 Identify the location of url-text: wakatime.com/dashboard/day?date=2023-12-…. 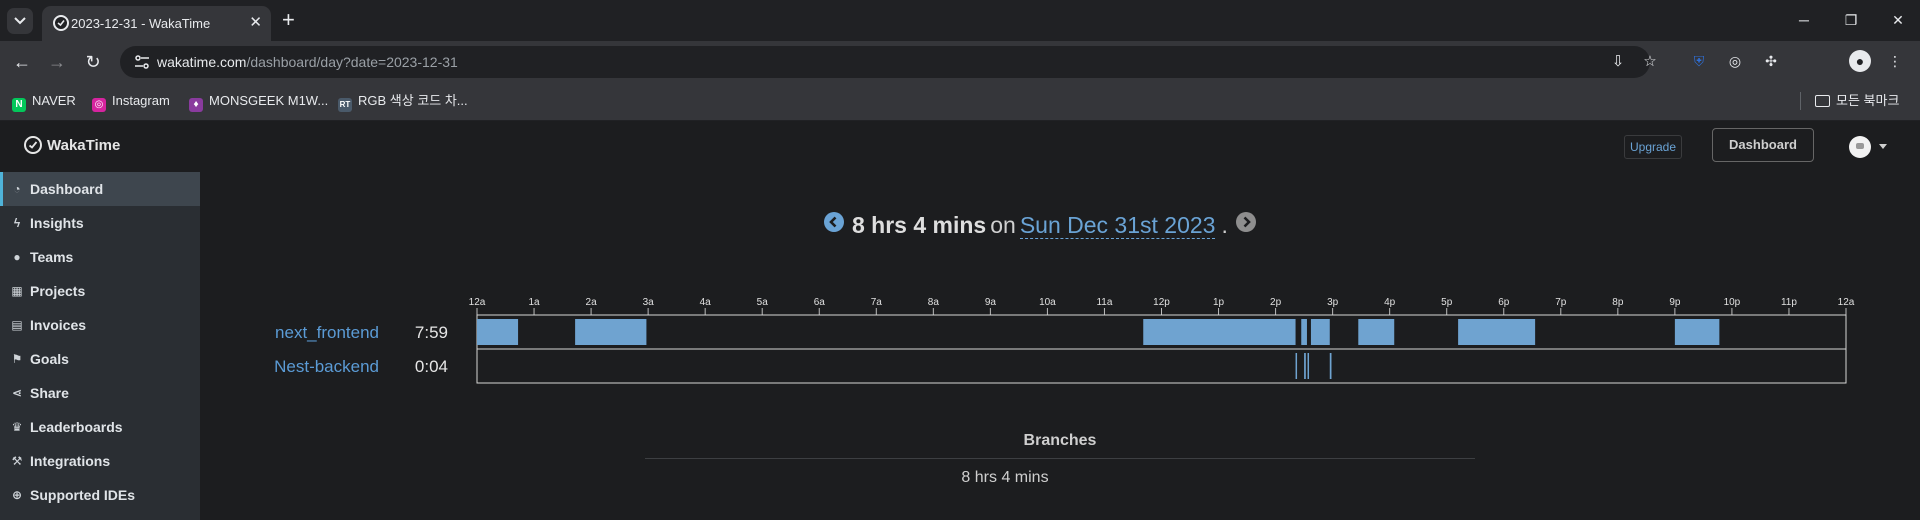
(307, 62).